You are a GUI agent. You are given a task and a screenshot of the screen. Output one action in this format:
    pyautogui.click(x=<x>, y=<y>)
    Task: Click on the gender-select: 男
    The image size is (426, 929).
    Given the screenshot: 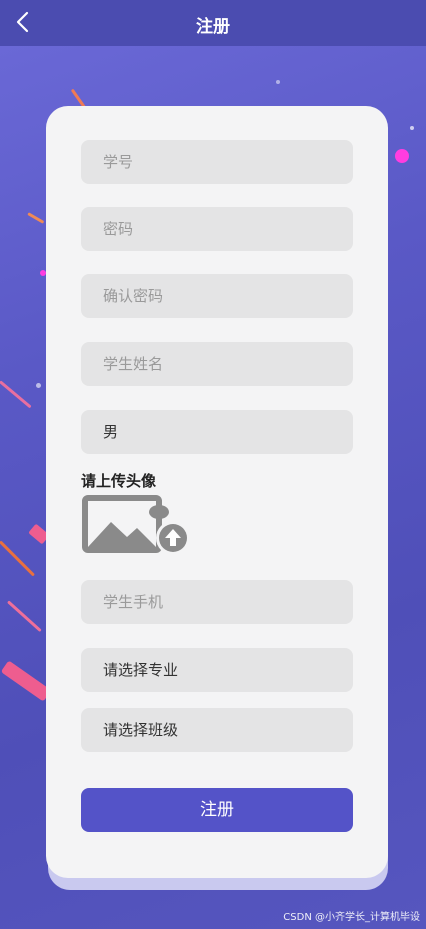 What is the action you would take?
    pyautogui.click(x=217, y=432)
    